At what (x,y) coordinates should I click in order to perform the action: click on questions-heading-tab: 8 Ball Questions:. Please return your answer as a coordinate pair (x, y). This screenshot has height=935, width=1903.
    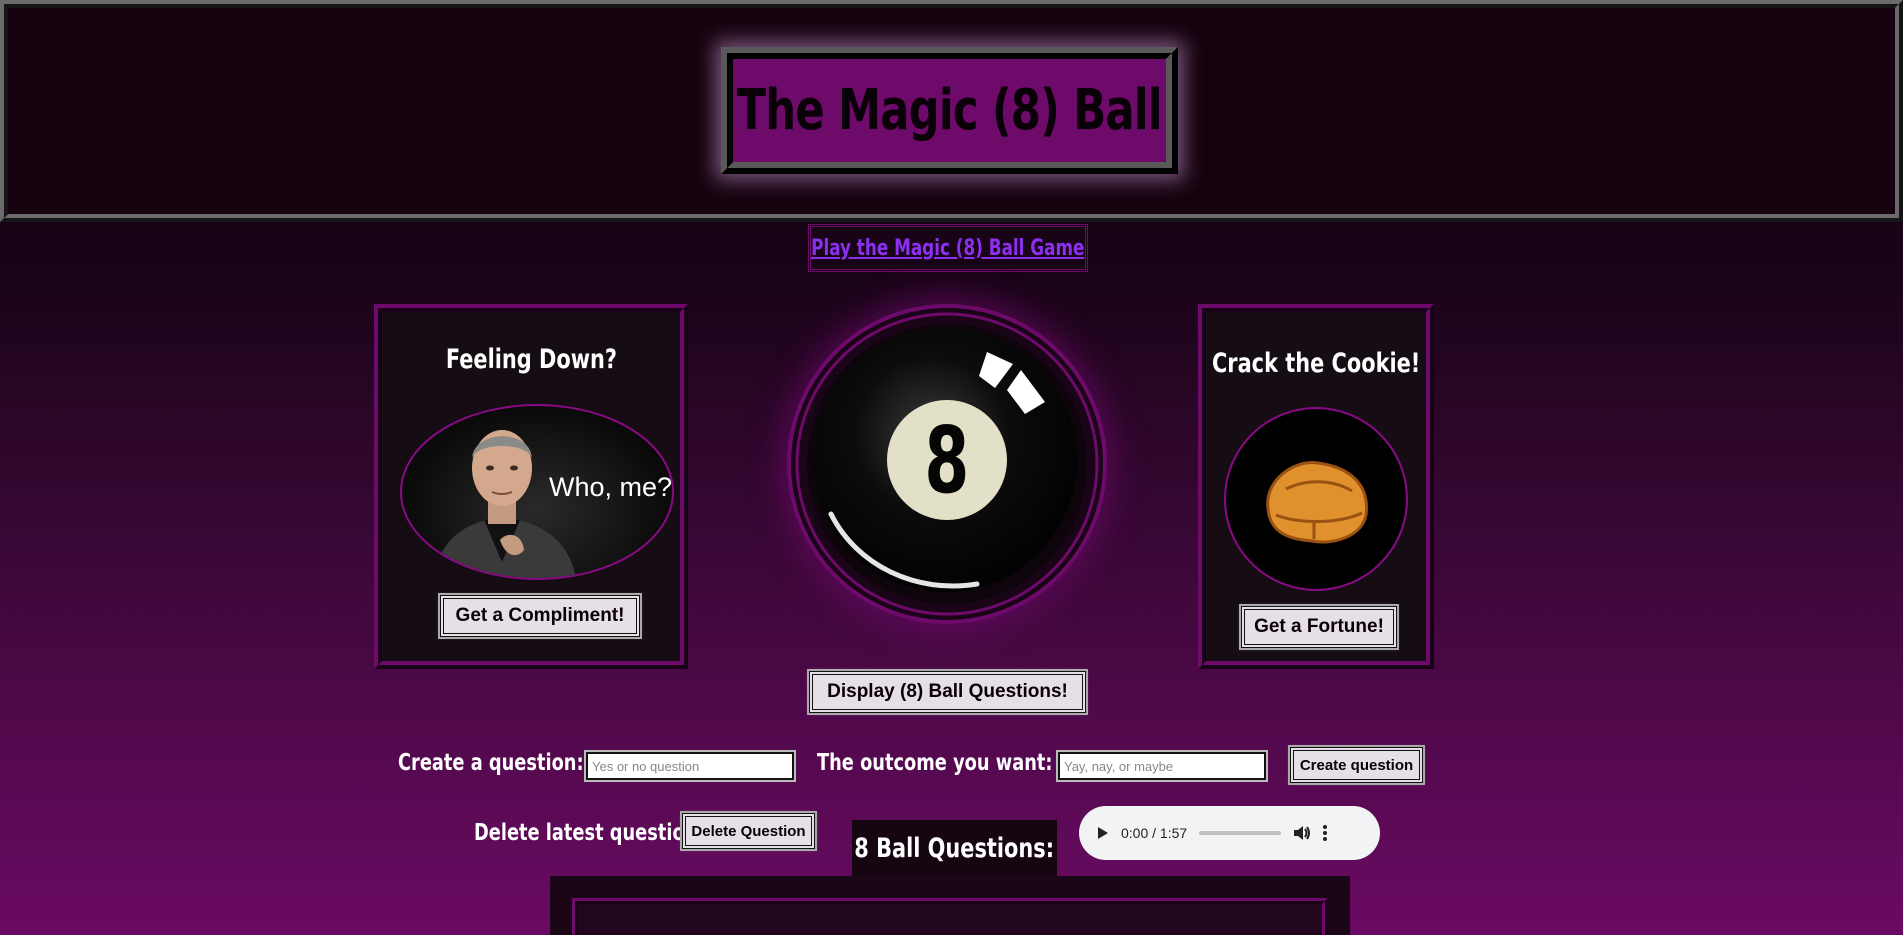
    Looking at the image, I should click on (954, 848).